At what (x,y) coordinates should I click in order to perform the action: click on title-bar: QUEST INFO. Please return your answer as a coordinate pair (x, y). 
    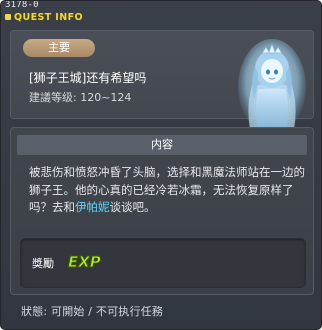
    Looking at the image, I should click on (44, 17).